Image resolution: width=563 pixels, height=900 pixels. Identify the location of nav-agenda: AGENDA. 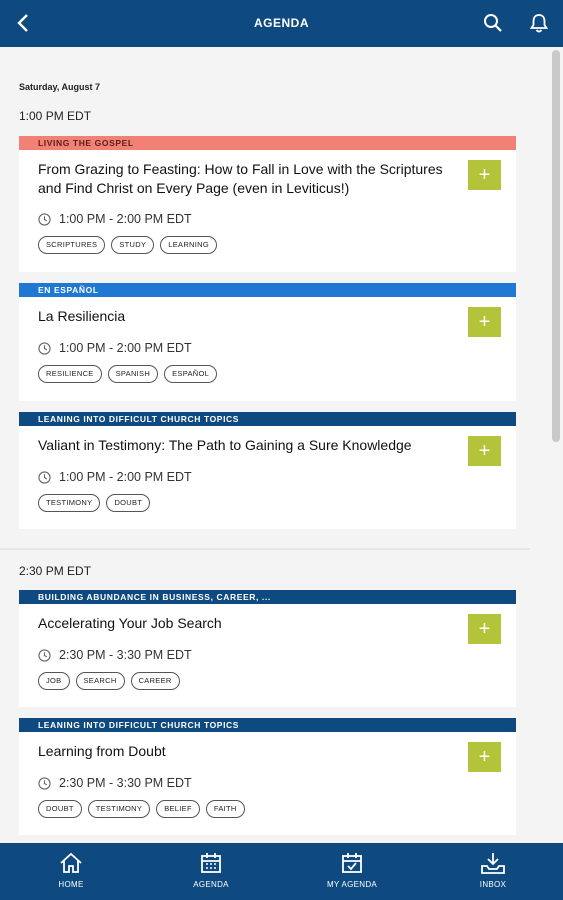
(211, 871).